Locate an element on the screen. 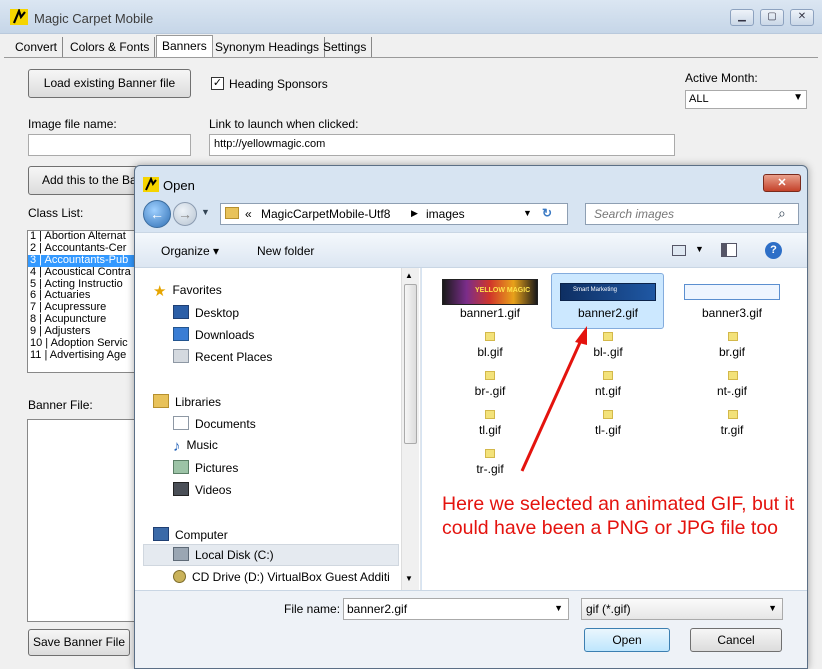 The width and height of the screenshot is (822, 669). banner-file-label: Banner File: is located at coordinates (60, 405).